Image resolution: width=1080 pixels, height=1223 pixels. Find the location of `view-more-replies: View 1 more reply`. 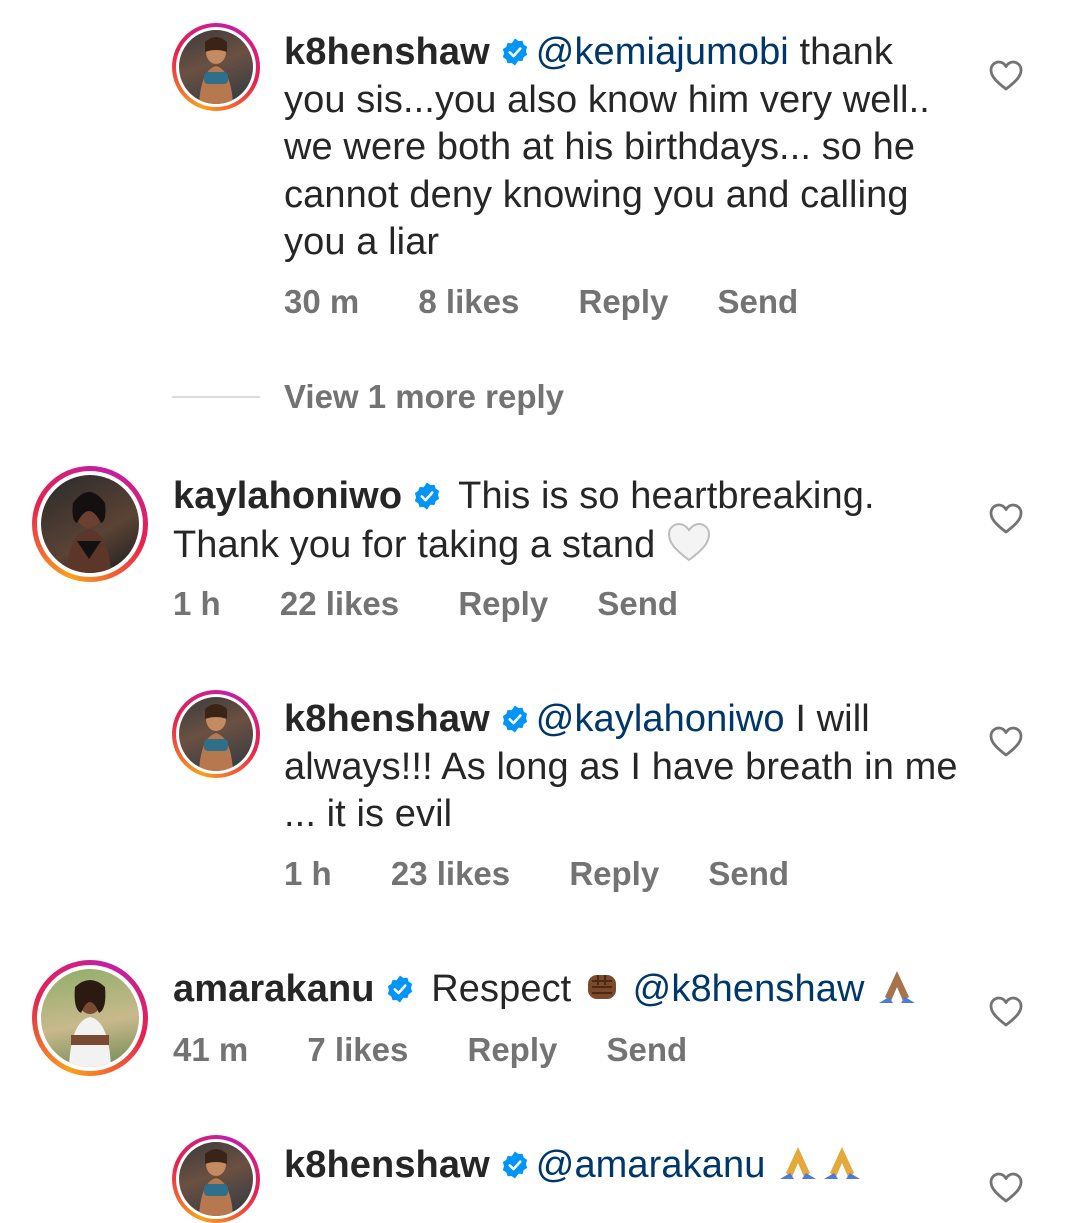

view-more-replies: View 1 more reply is located at coordinates (368, 397).